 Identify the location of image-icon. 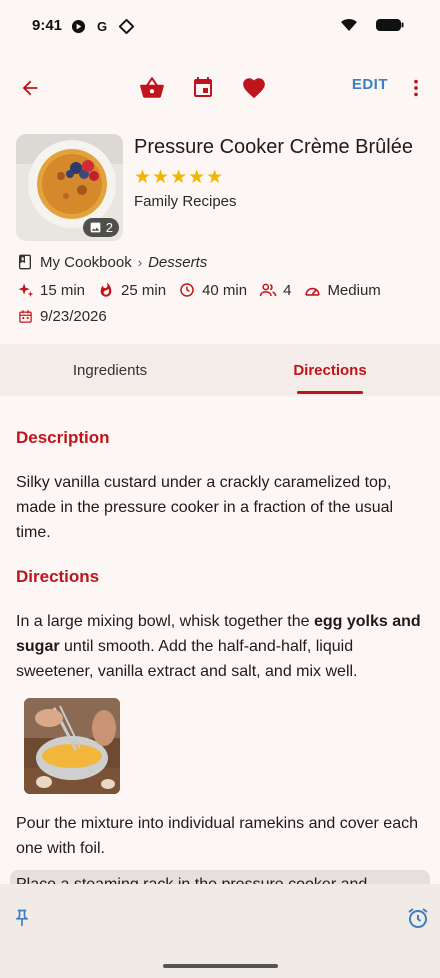
(95, 227).